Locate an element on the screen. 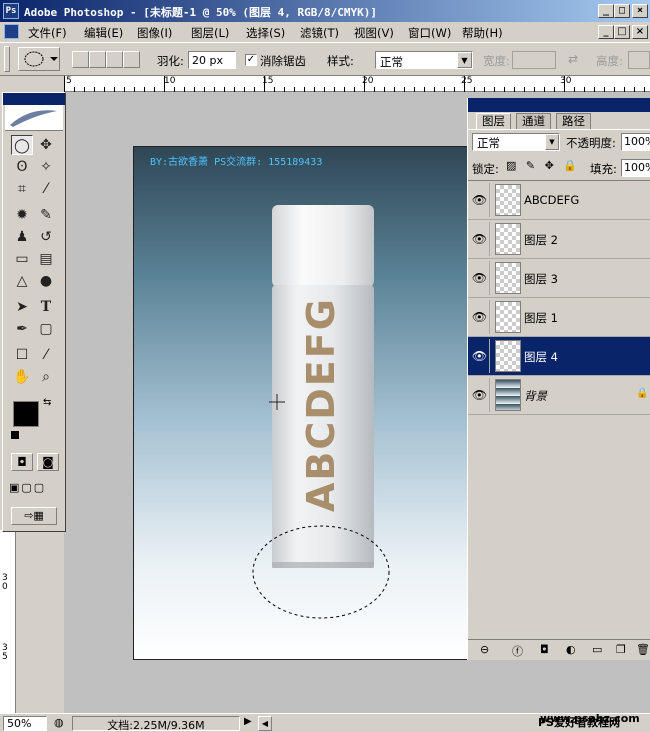  ruler-label-30: 30 is located at coordinates (566, 81).